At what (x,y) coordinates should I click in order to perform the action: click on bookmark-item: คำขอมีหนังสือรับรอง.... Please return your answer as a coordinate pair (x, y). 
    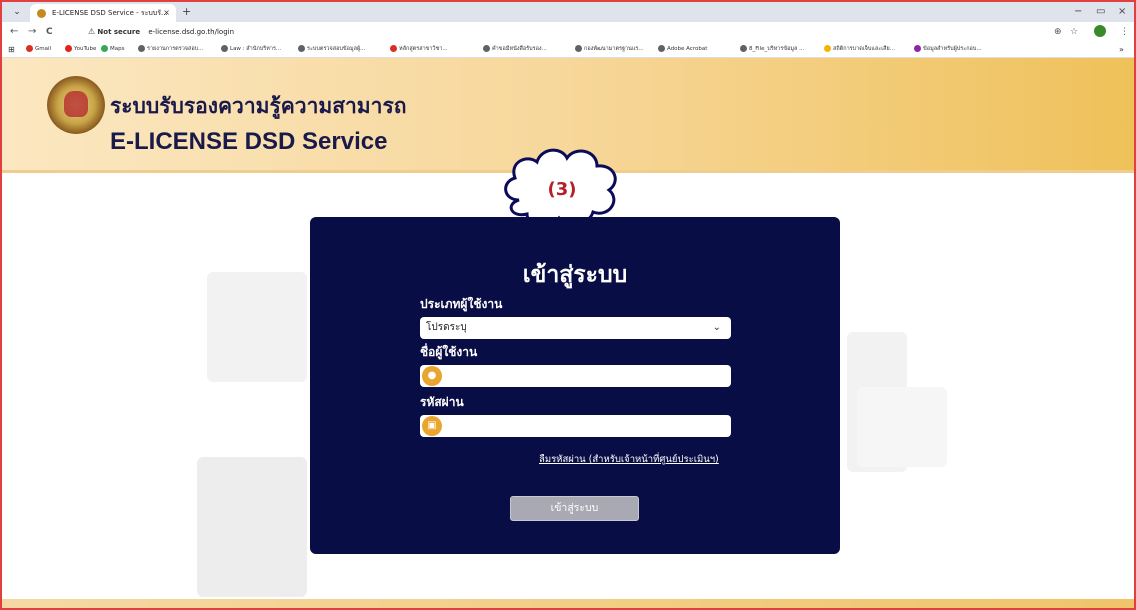
    Looking at the image, I should click on (515, 49).